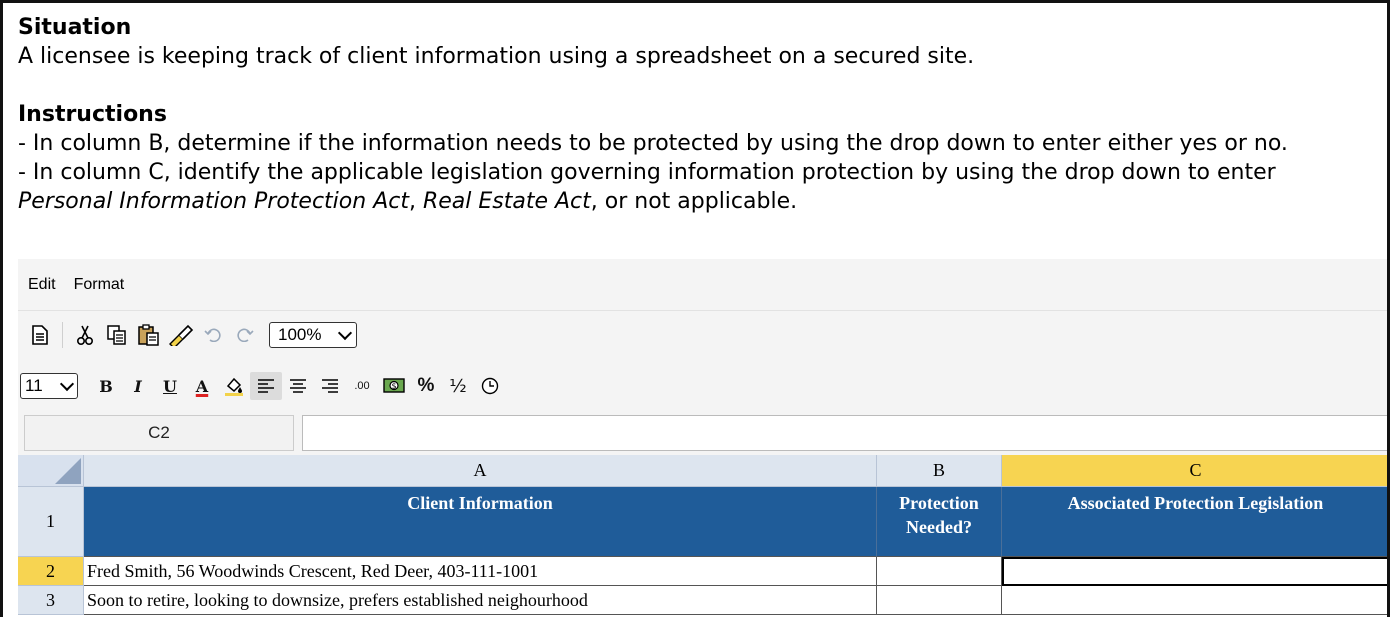  I want to click on font-color-button: A, so click(202, 386).